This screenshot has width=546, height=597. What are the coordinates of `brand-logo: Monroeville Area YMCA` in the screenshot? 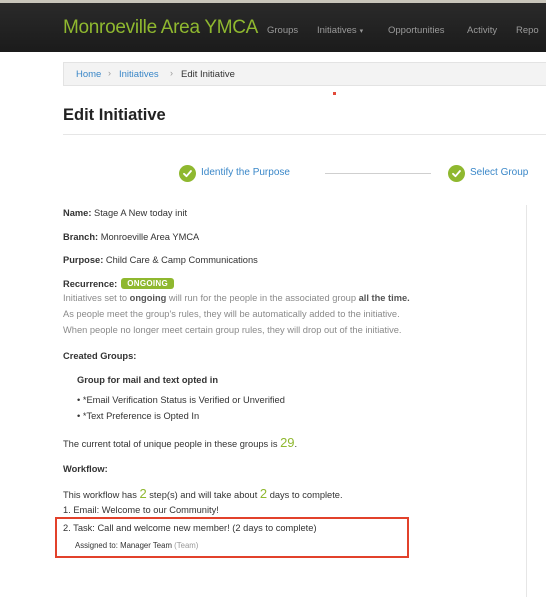 It's located at (160, 28).